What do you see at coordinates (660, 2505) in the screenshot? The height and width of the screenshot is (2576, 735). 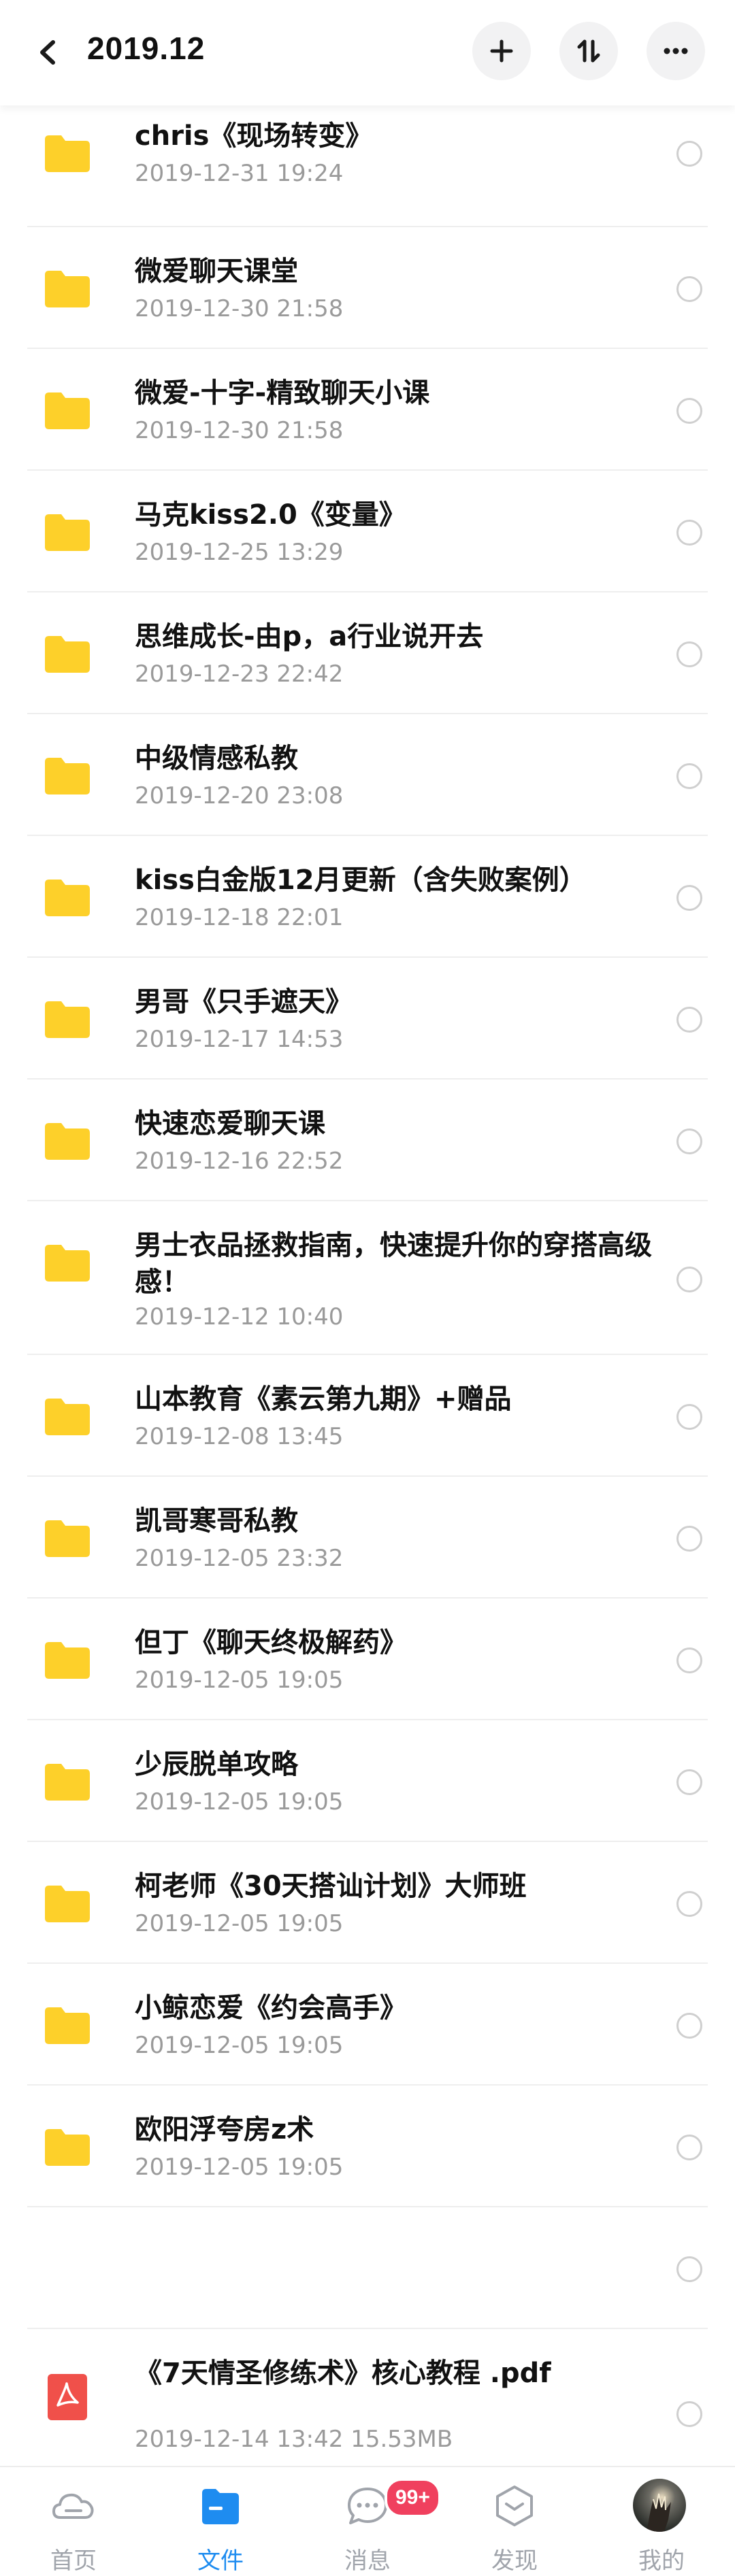 I see `avatar` at bounding box center [660, 2505].